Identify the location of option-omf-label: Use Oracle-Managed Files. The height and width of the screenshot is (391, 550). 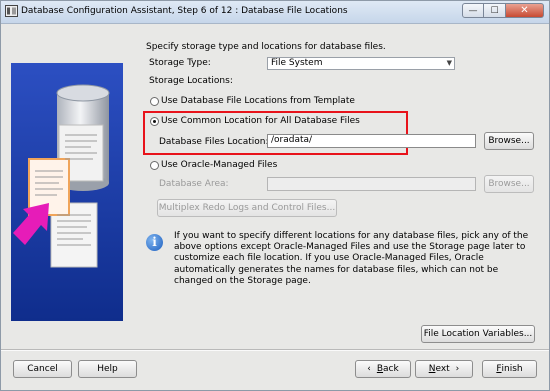
(219, 165).